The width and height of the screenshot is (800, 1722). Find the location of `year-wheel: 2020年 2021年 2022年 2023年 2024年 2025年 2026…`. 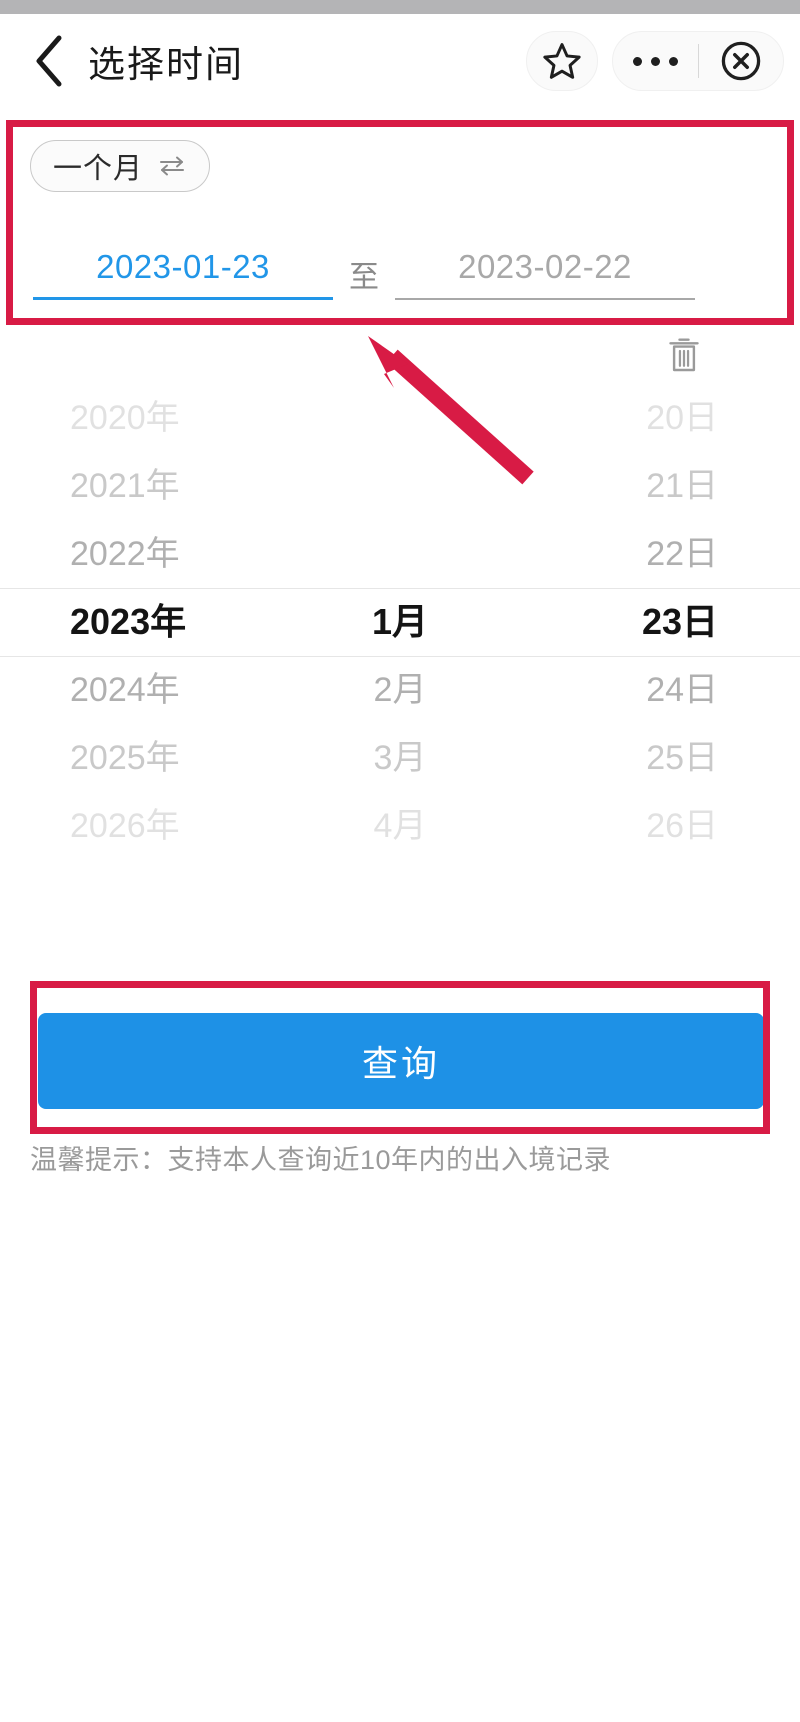

year-wheel: 2020年 2021年 2022年 2023年 2024年 2025年 2026… is located at coordinates (133, 638).